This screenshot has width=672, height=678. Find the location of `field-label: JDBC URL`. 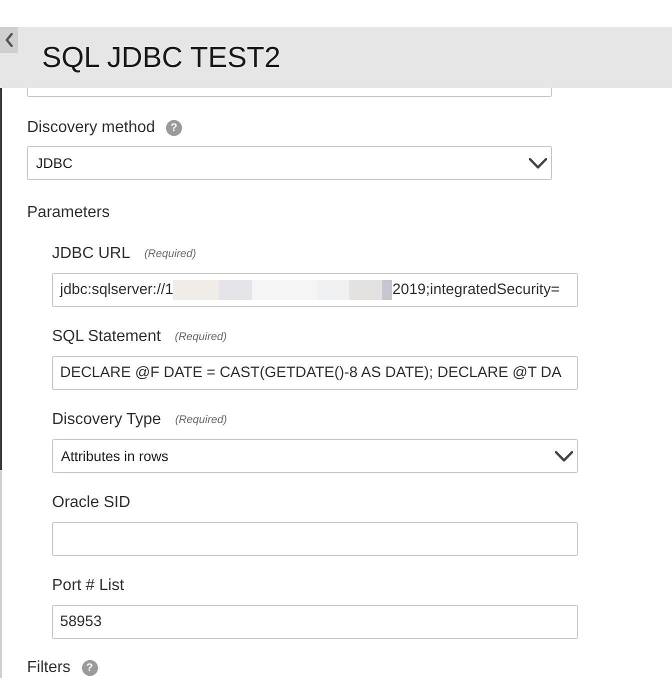

field-label: JDBC URL is located at coordinates (91, 254).